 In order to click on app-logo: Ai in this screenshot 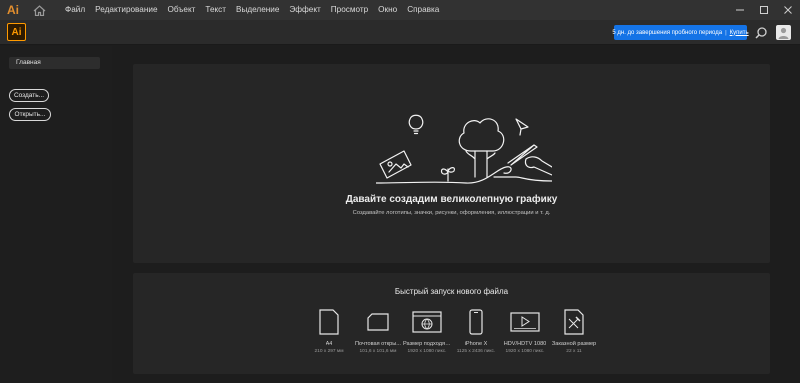, I will do `click(13, 10)`.